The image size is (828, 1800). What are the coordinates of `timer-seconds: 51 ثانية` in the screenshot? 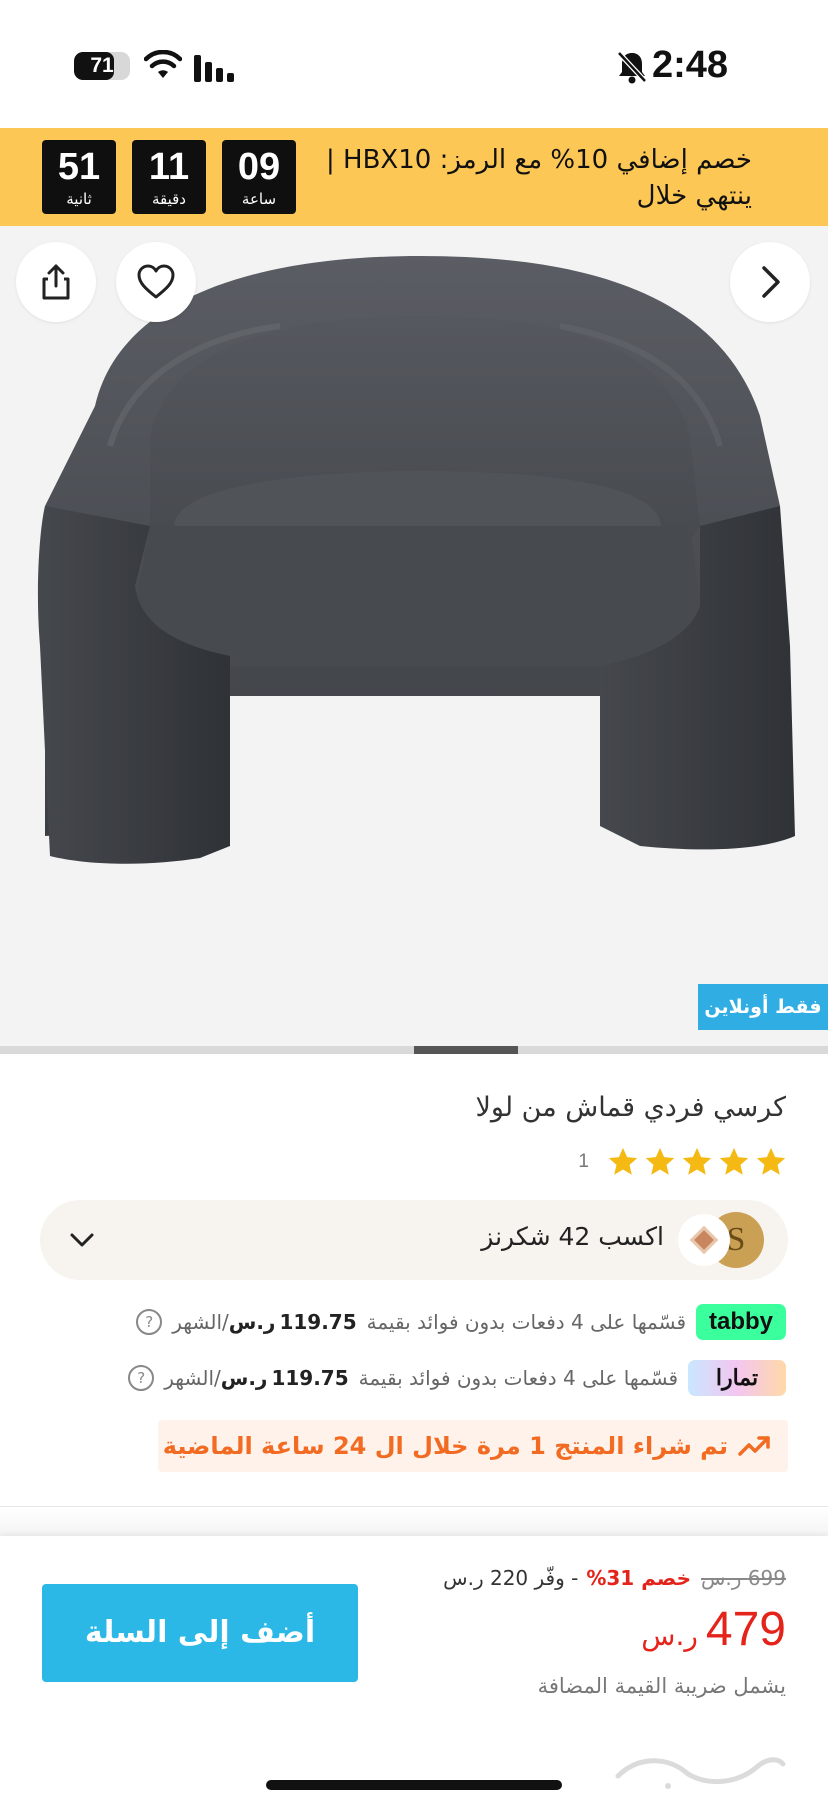 It's located at (79, 177).